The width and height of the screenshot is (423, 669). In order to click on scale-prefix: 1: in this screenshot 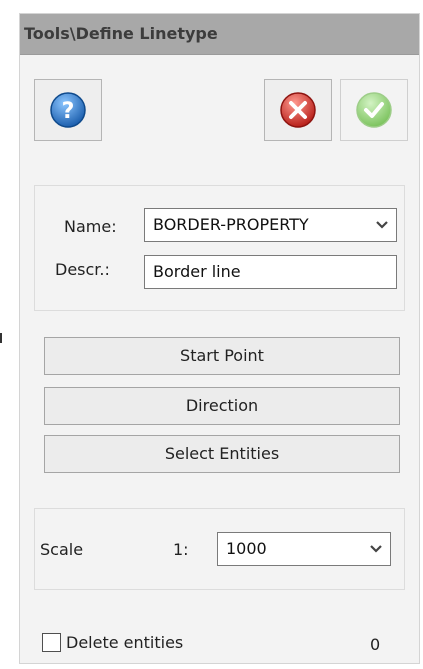, I will do `click(181, 549)`.